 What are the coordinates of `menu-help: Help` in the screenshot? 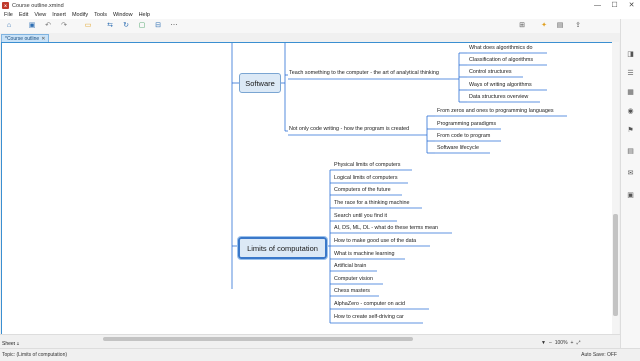 It's located at (144, 15).